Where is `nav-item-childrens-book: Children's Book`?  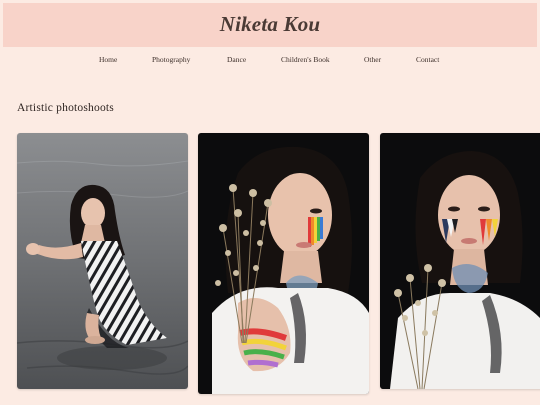
nav-item-childrens-book: Children's Book is located at coordinates (305, 59).